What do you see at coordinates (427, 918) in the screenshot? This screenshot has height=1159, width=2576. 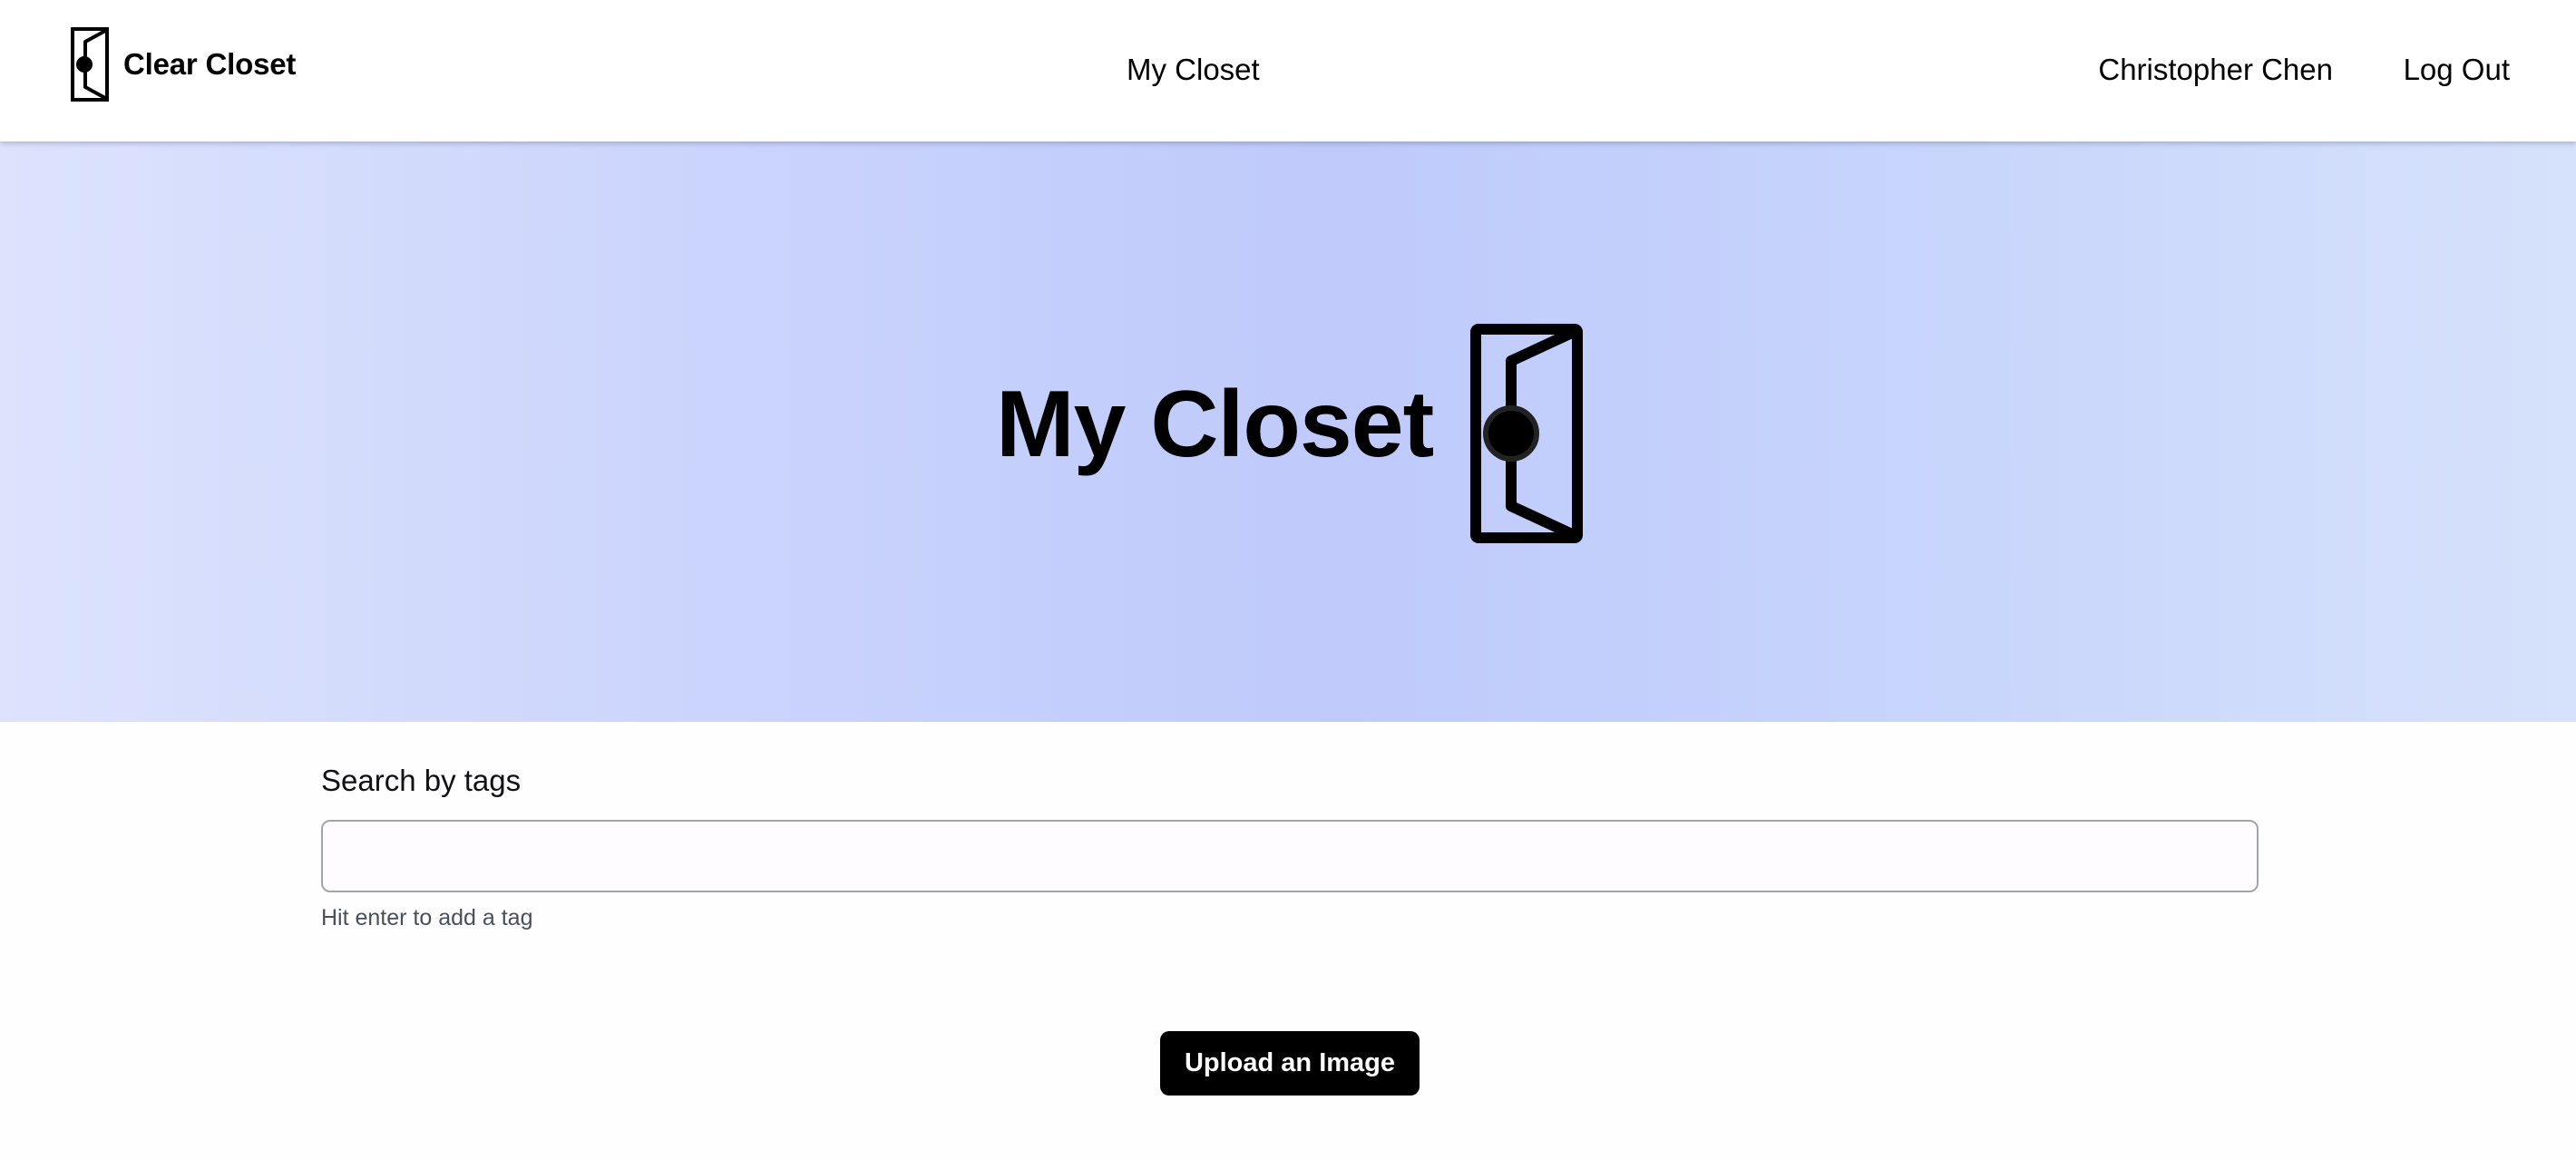 I see `search-tags-hint: Hit enter to add a tag` at bounding box center [427, 918].